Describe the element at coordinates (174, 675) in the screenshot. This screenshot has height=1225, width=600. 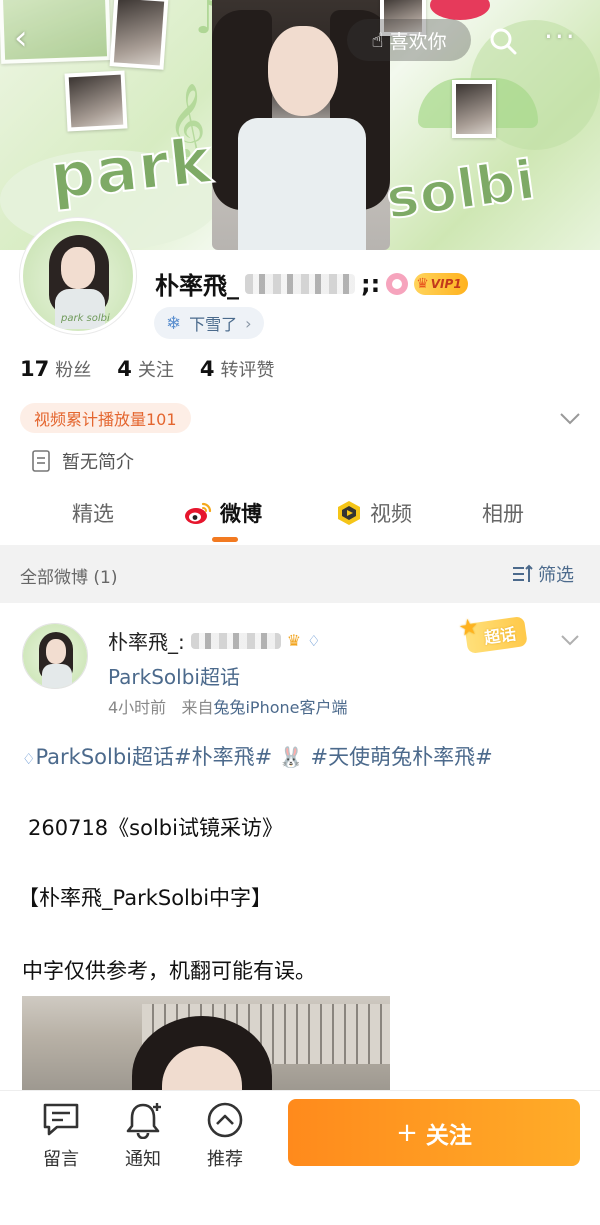
I see `post-topic-link: ParkSolbi超话` at that location.